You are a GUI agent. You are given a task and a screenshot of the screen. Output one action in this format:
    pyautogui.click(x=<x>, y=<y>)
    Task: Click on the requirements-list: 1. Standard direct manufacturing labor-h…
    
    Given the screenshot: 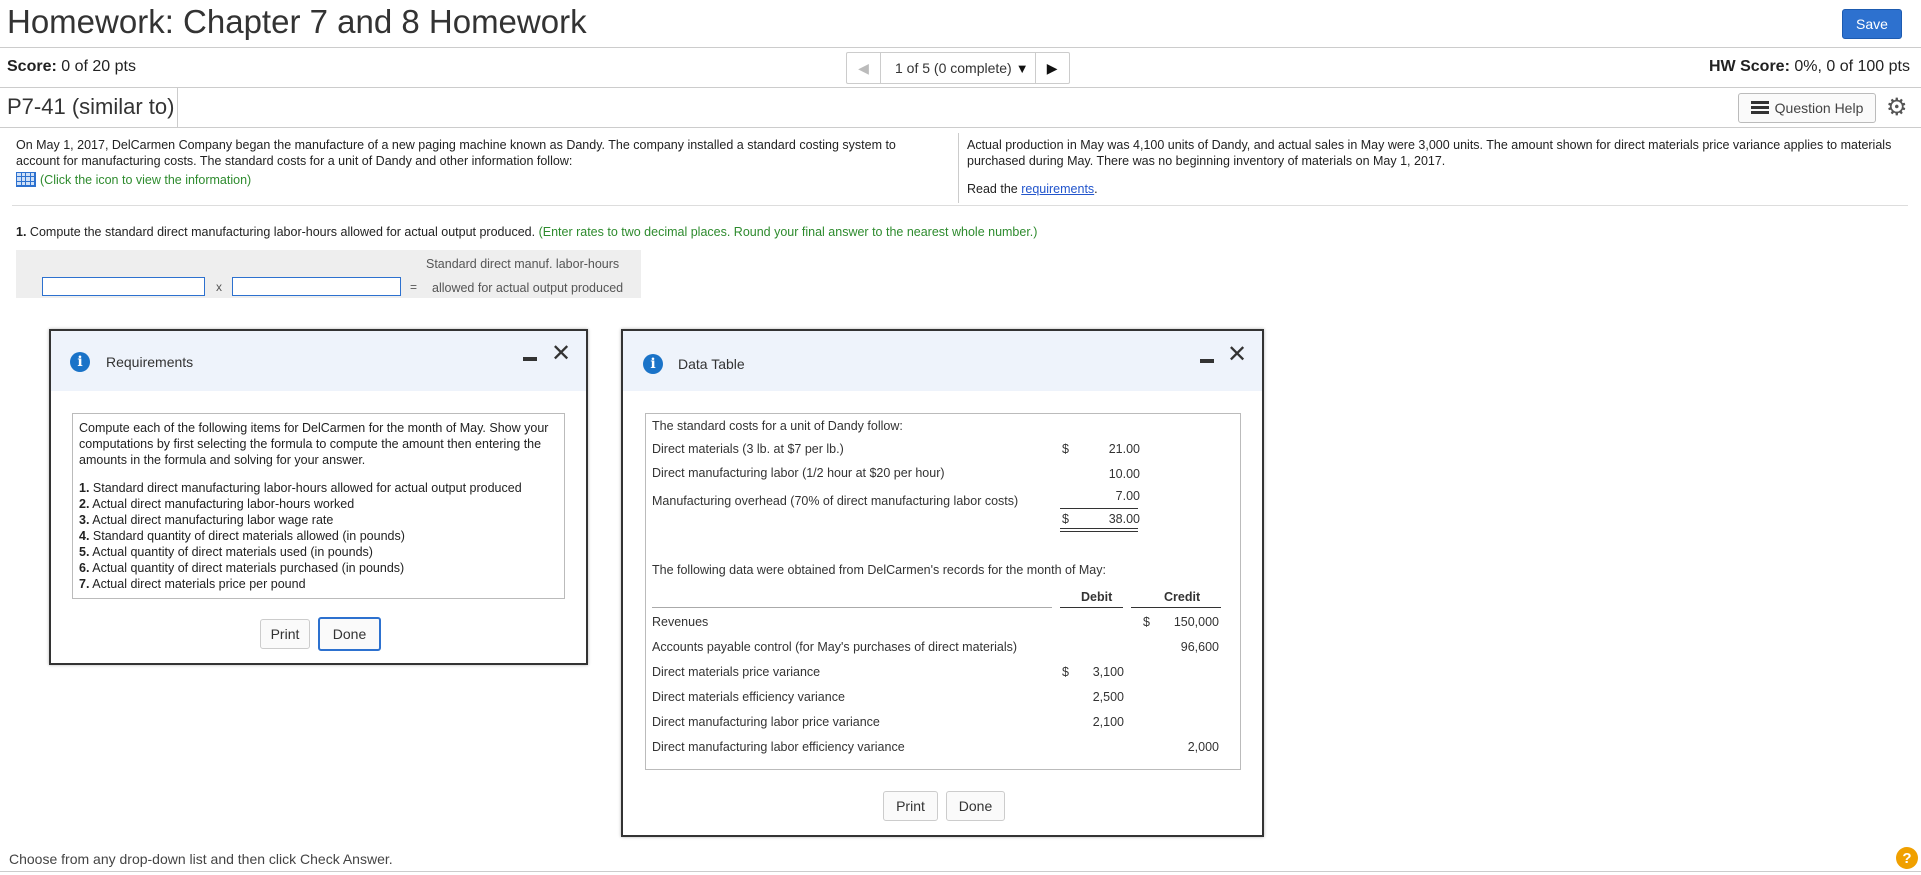 What is the action you would take?
    pyautogui.click(x=318, y=536)
    